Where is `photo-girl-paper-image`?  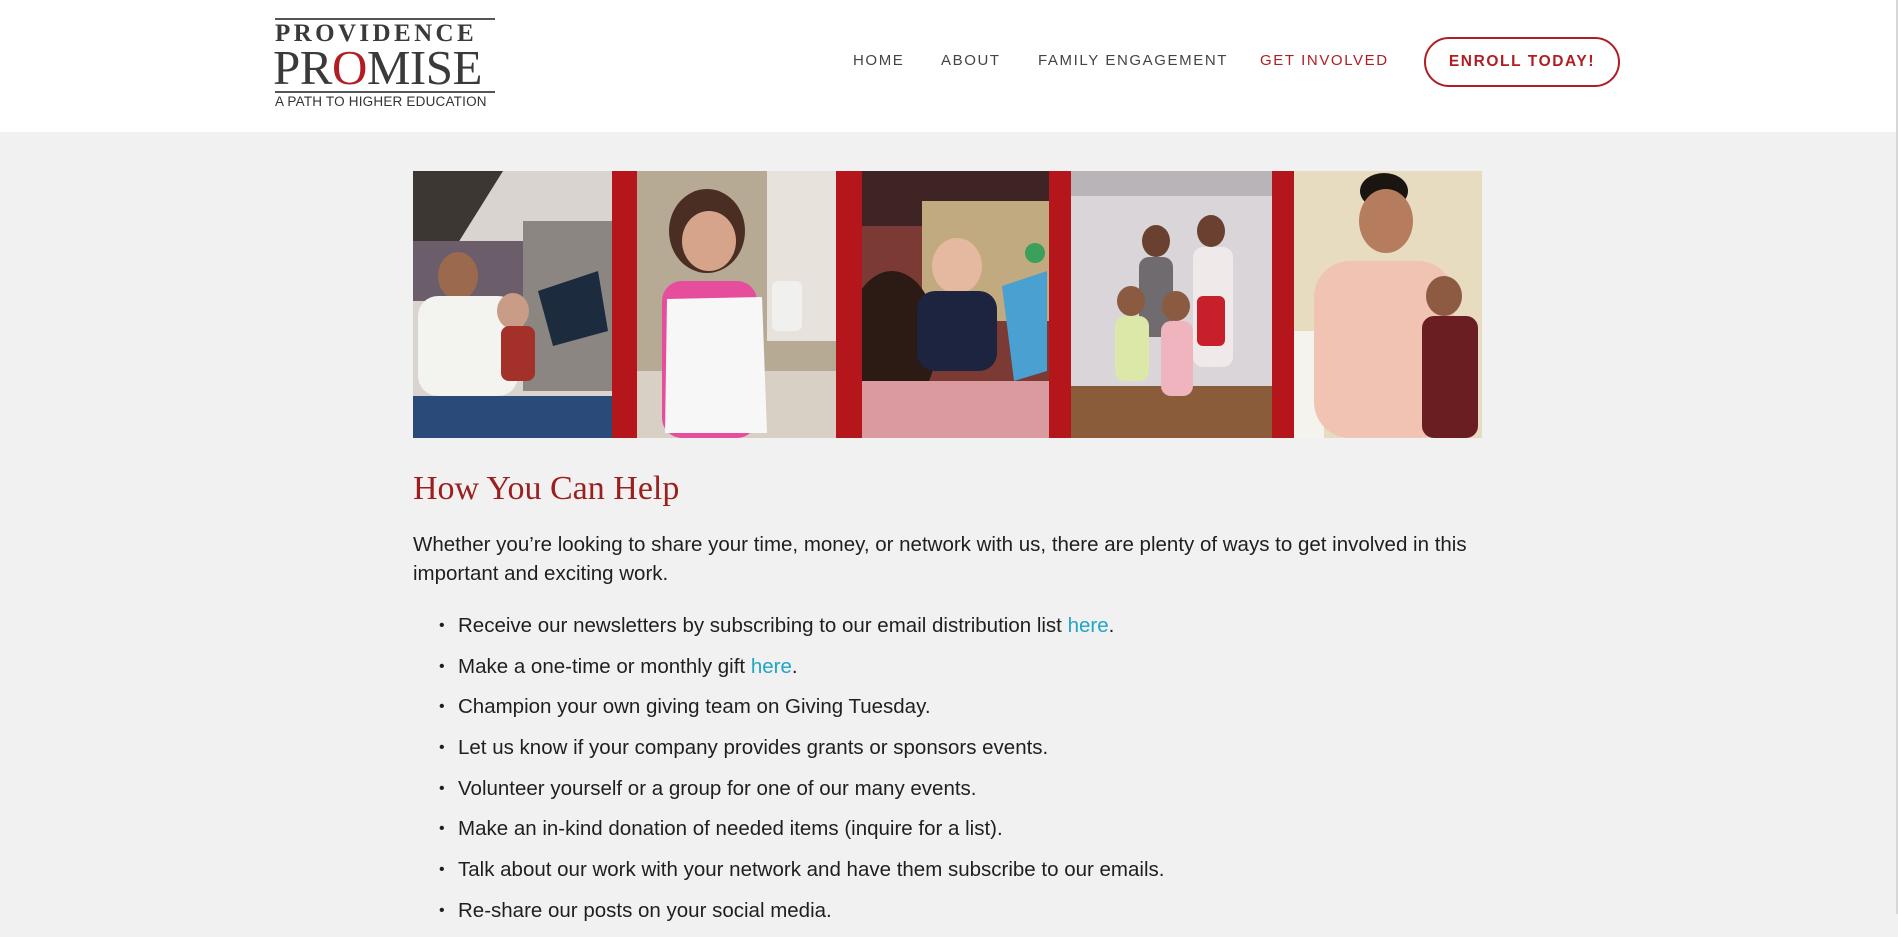 photo-girl-paper-image is located at coordinates (736, 304).